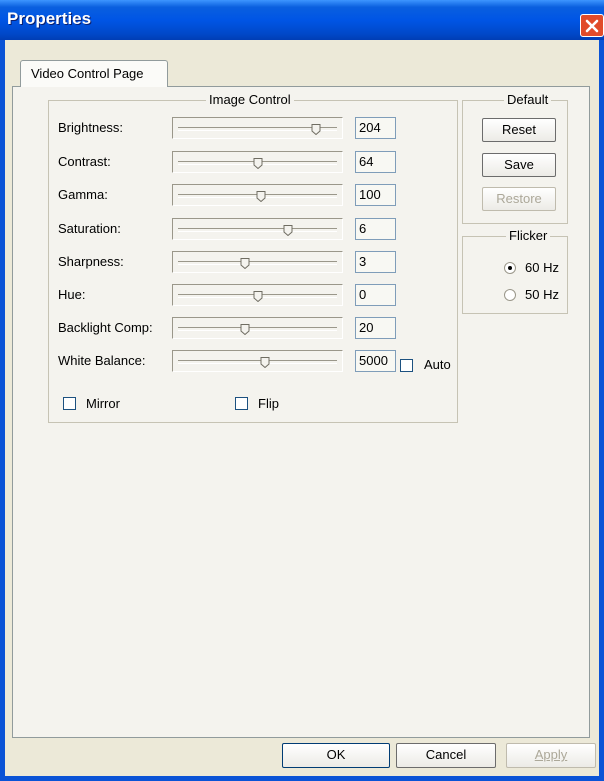 The image size is (604, 781). Describe the element at coordinates (542, 294) in the screenshot. I see `radio-50hz-label: 50 Hz` at that location.